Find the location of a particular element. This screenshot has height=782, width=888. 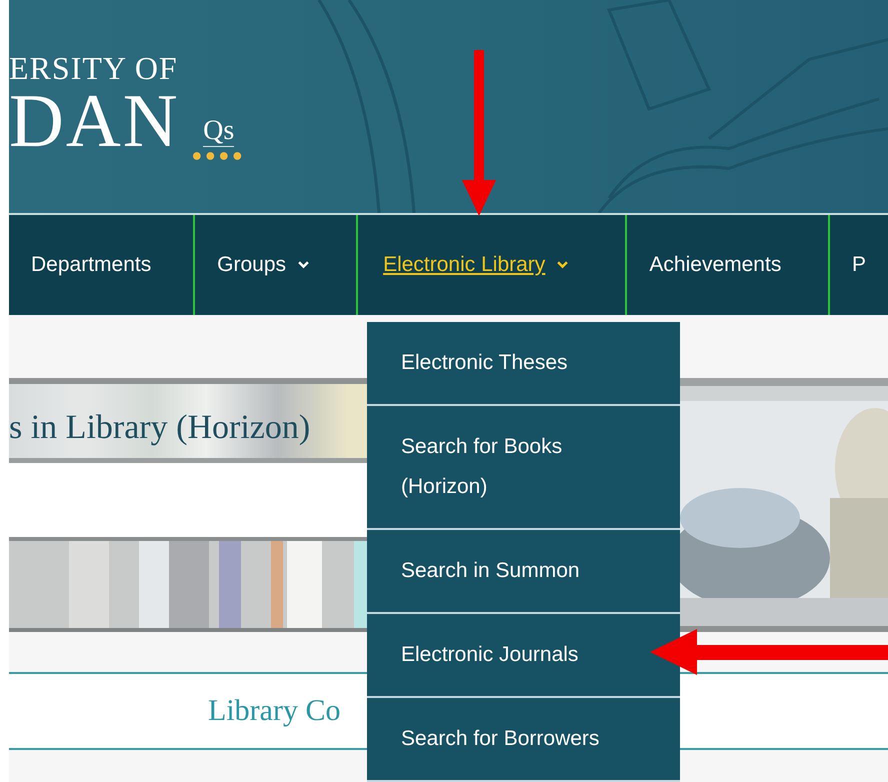

ranking-badge: Qs is located at coordinates (218, 131).